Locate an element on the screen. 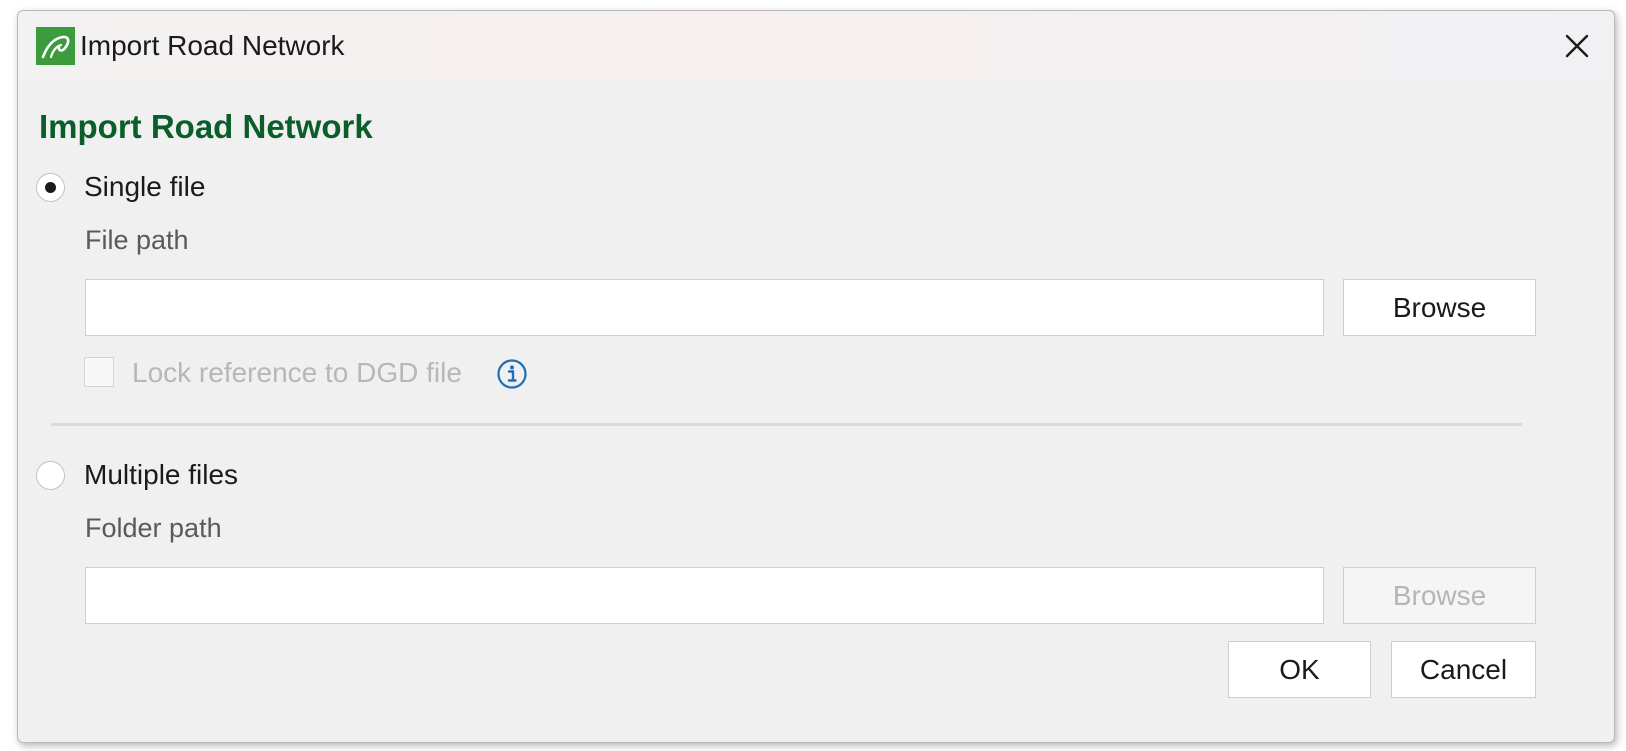 The width and height of the screenshot is (1626, 751). info-icon is located at coordinates (512, 374).